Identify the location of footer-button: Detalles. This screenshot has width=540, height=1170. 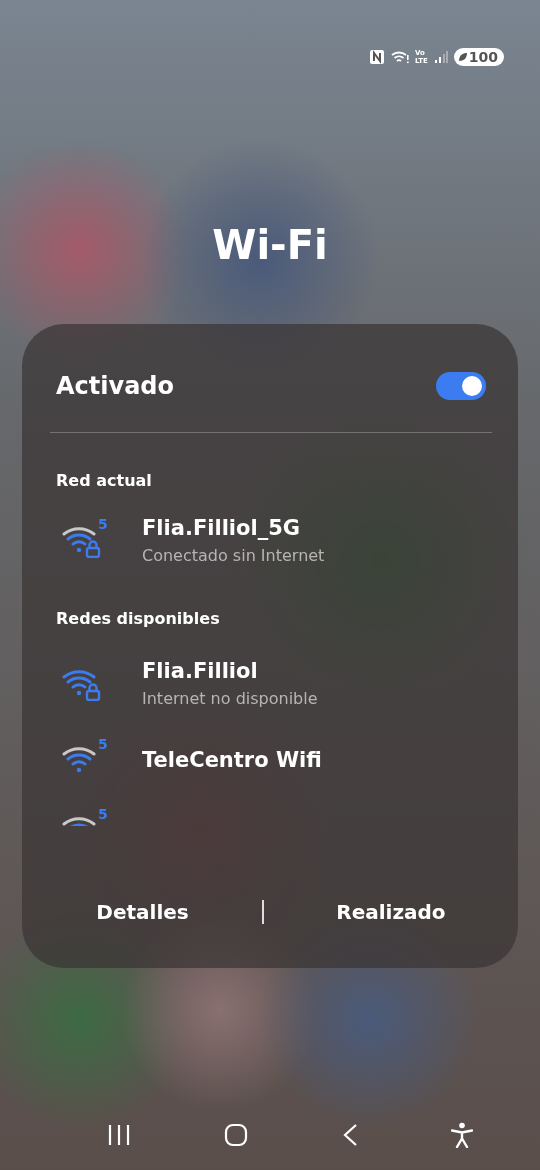
(142, 912).